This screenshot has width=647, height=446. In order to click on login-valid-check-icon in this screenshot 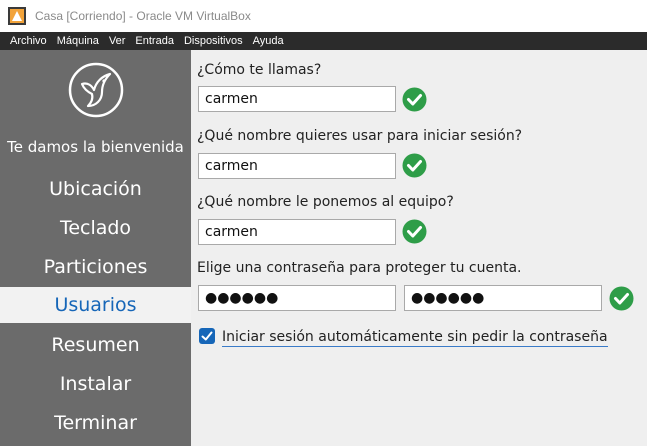, I will do `click(414, 165)`.